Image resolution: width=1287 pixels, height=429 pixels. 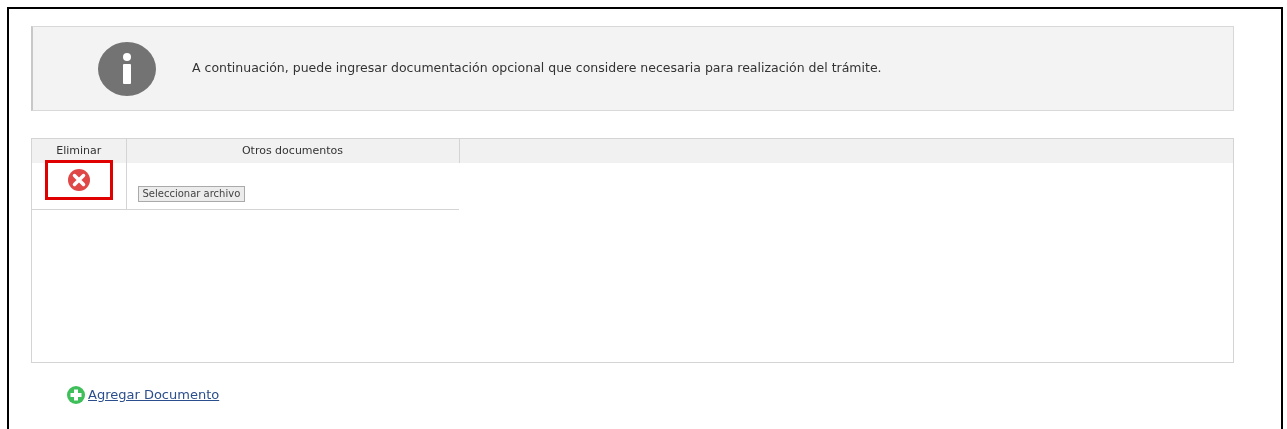 What do you see at coordinates (537, 68) in the screenshot?
I see `info-message: A continuación, puede ingresar documentación opcional que considere necesaria para realización del trámite.` at bounding box center [537, 68].